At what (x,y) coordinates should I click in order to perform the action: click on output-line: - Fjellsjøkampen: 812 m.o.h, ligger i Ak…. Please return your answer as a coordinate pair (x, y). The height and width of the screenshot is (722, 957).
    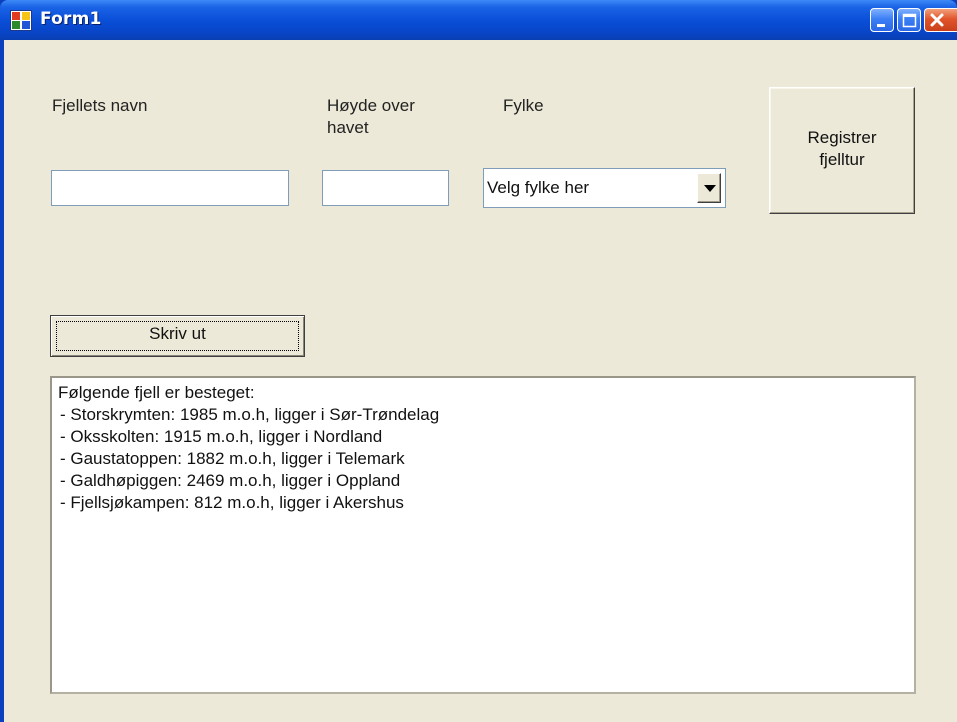
    Looking at the image, I should click on (232, 502).